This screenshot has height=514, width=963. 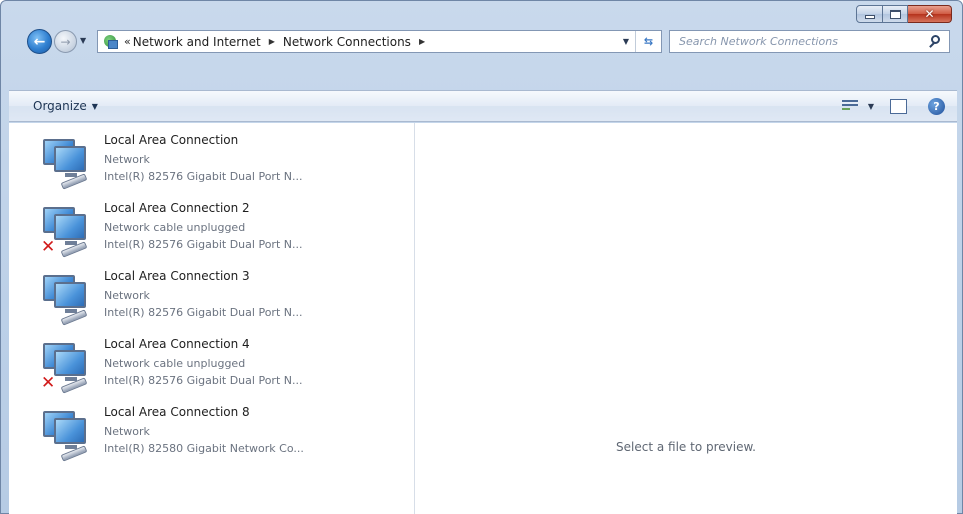 I want to click on breadcrumb-item-network-and-internet: Network and Internet, so click(x=197, y=42).